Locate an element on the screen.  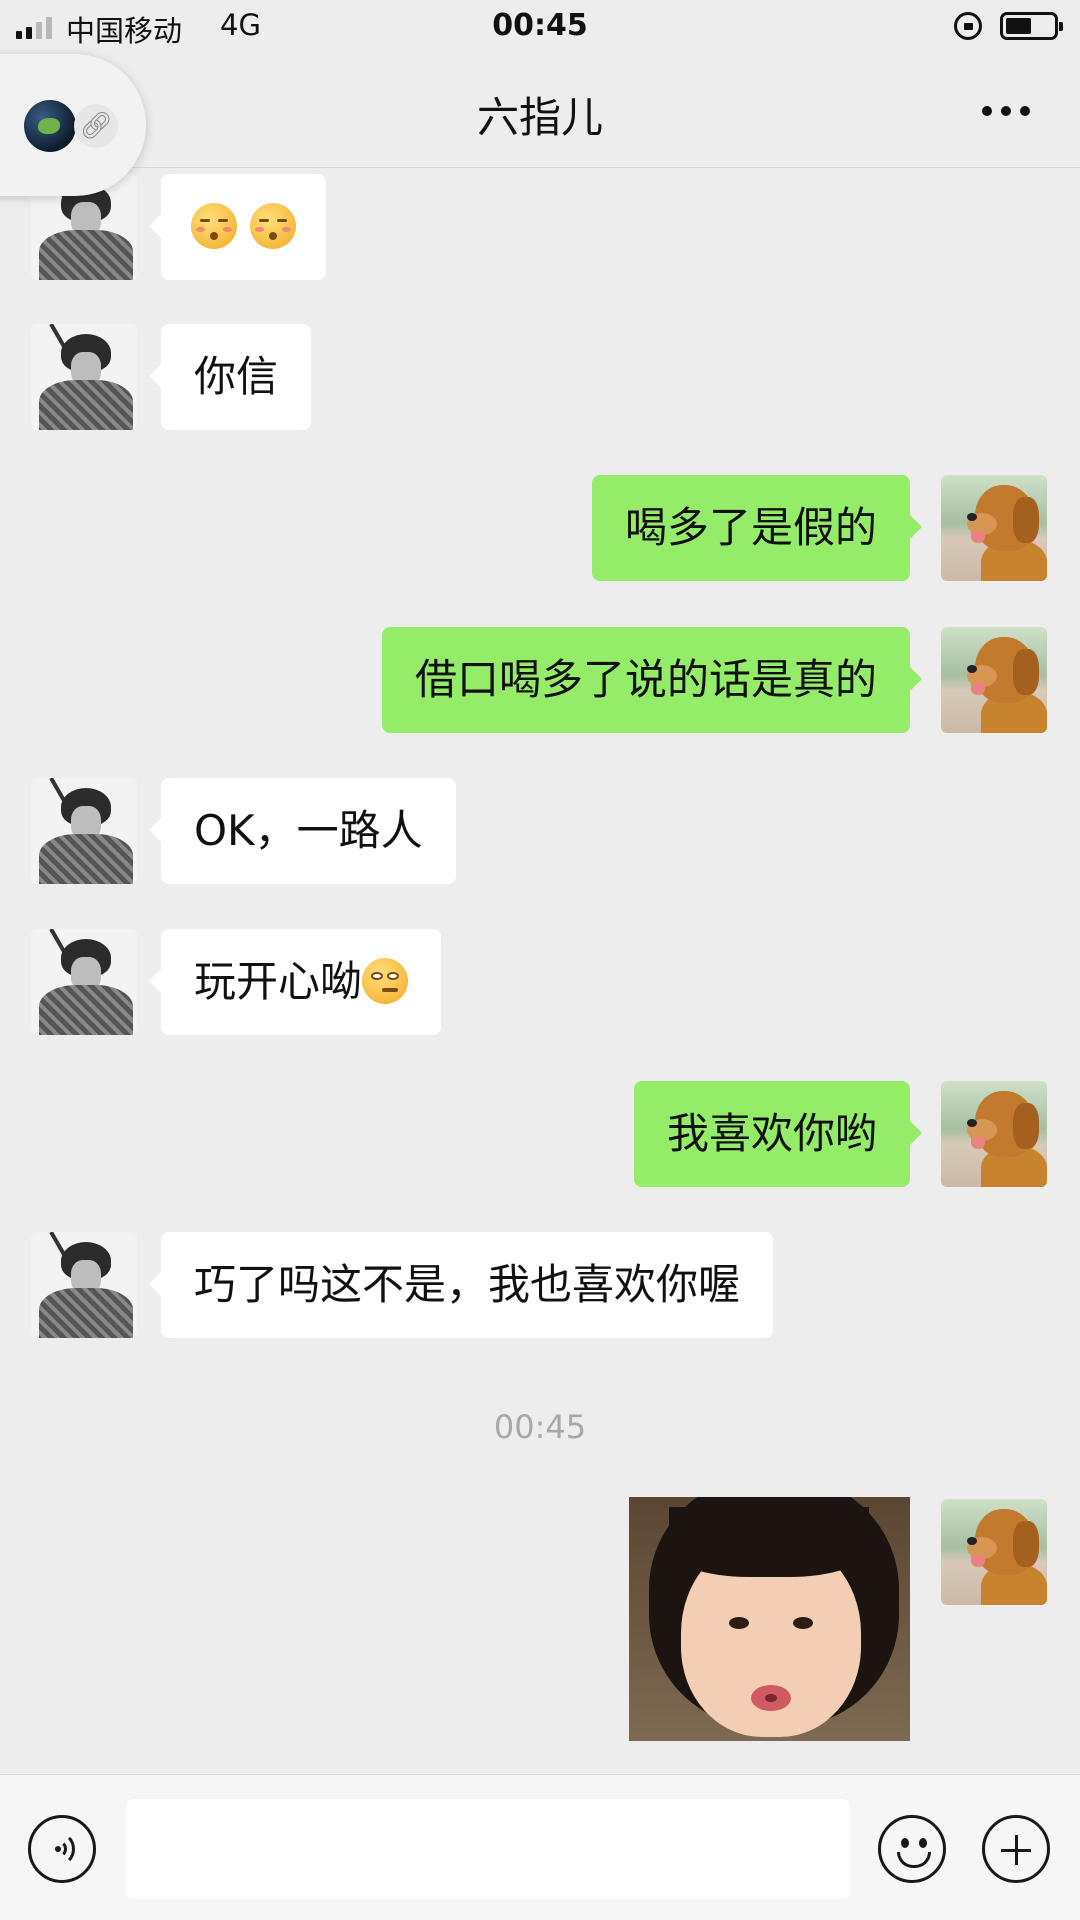
time-separator: 00:45 is located at coordinates (540, 1427).